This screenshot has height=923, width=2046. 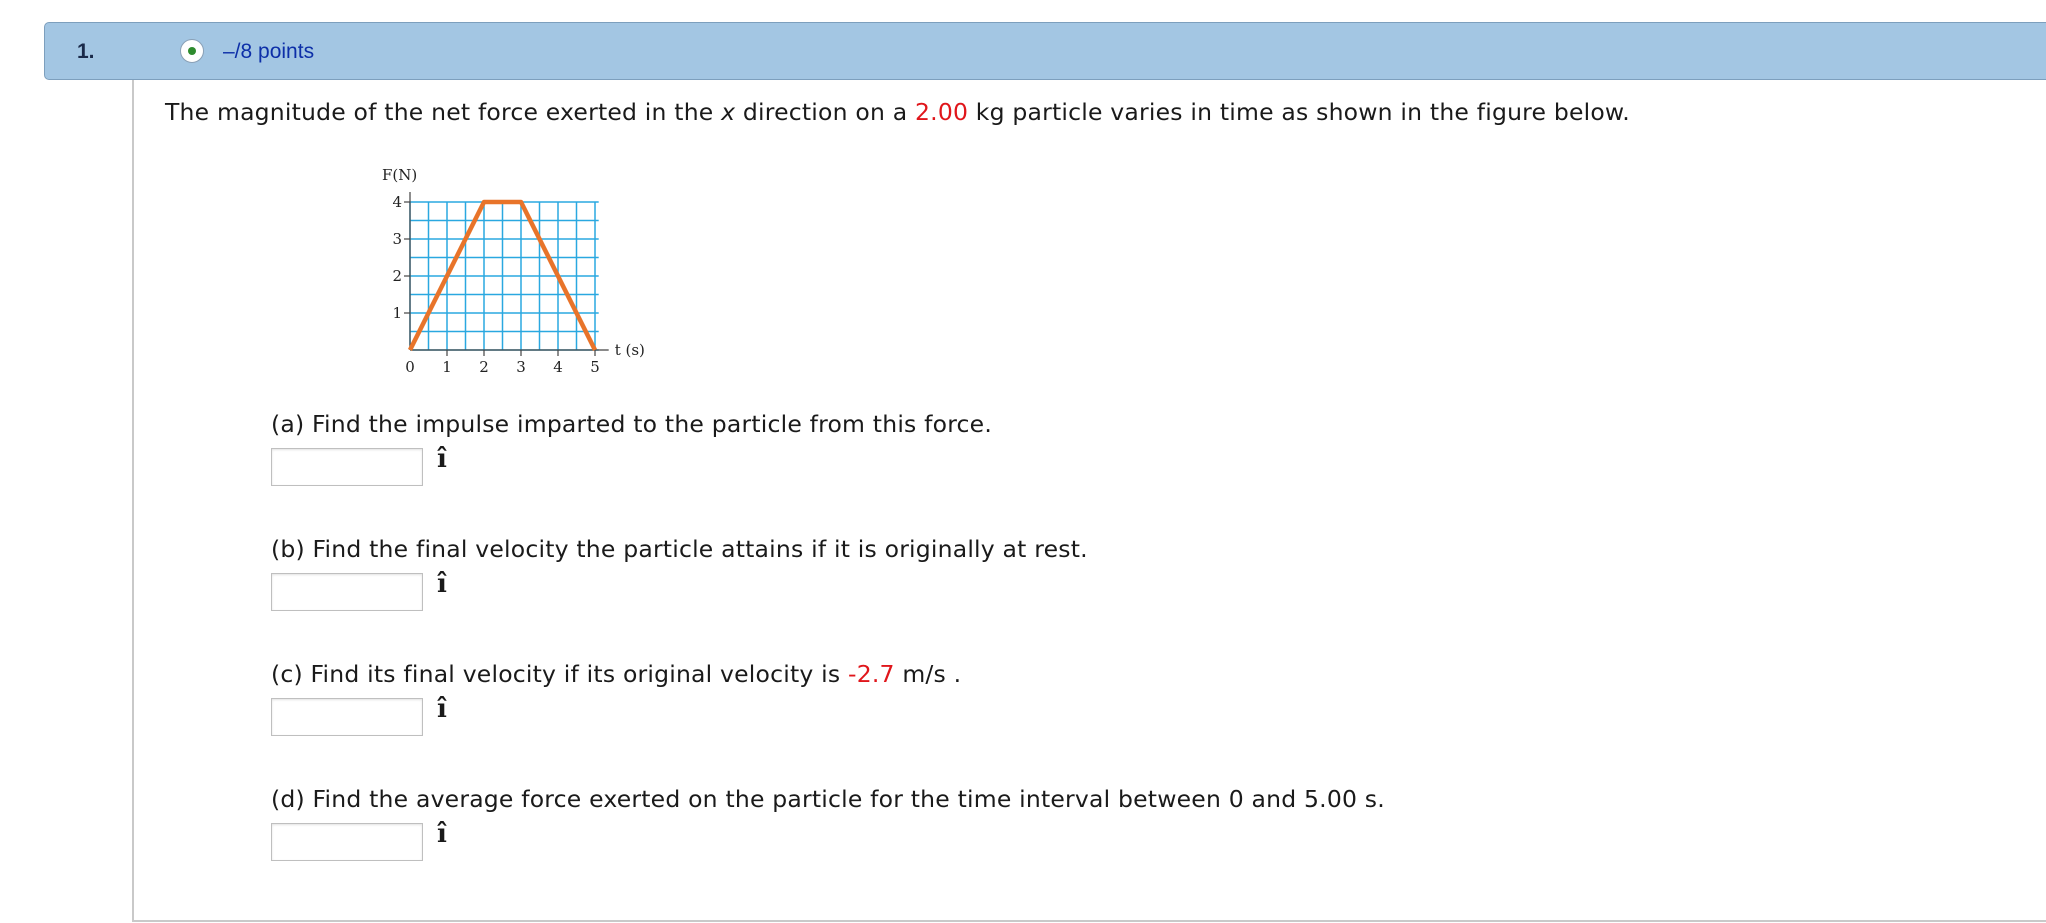 What do you see at coordinates (399, 175) in the screenshot?
I see `y-axis-label: F(N)` at bounding box center [399, 175].